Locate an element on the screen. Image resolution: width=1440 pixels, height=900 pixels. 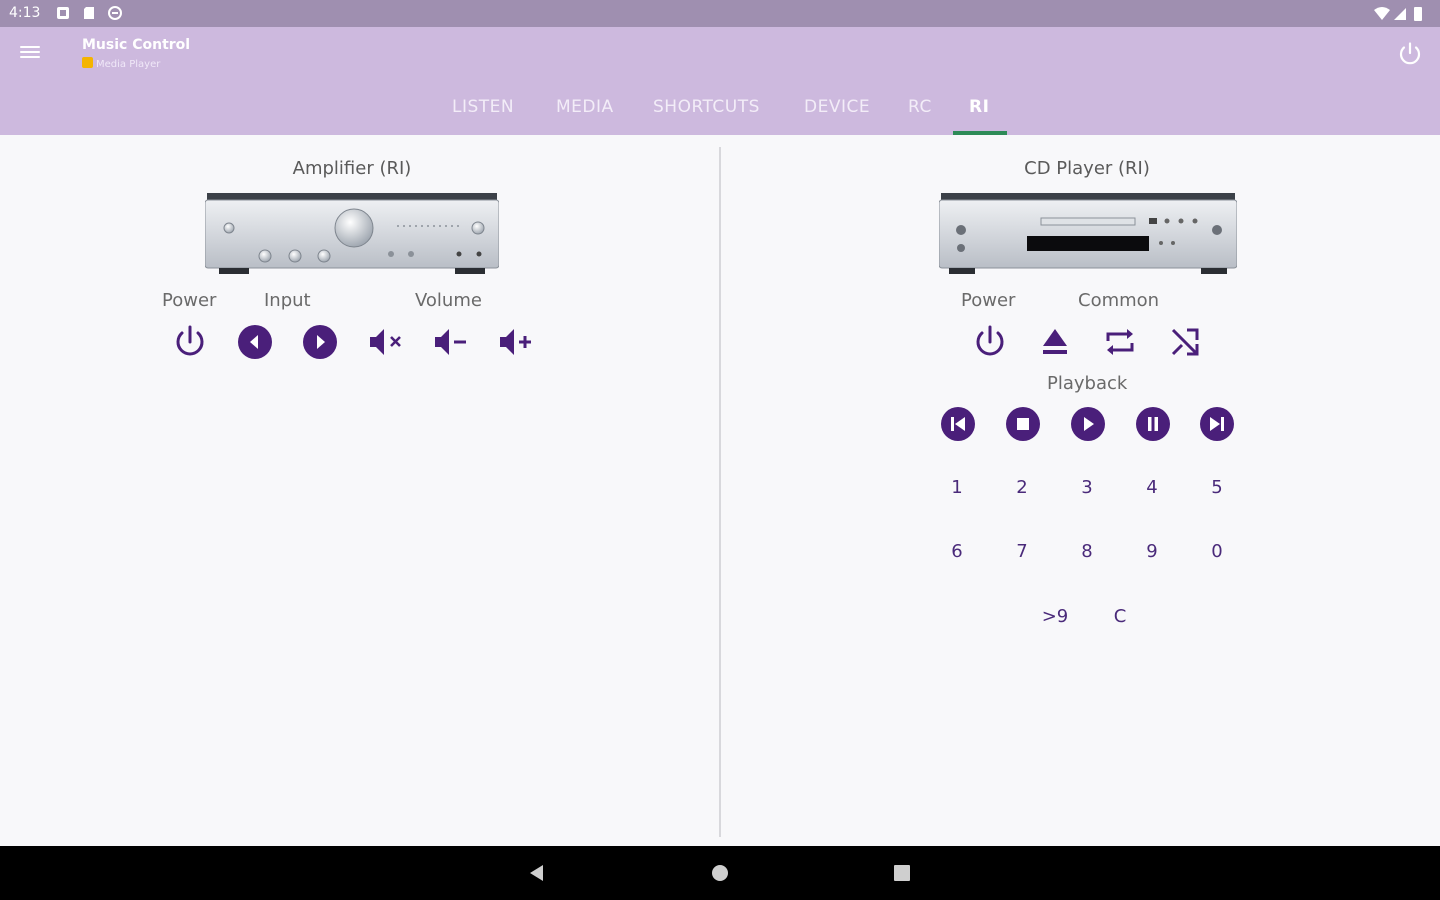
stop-icon is located at coordinates (1023, 424).